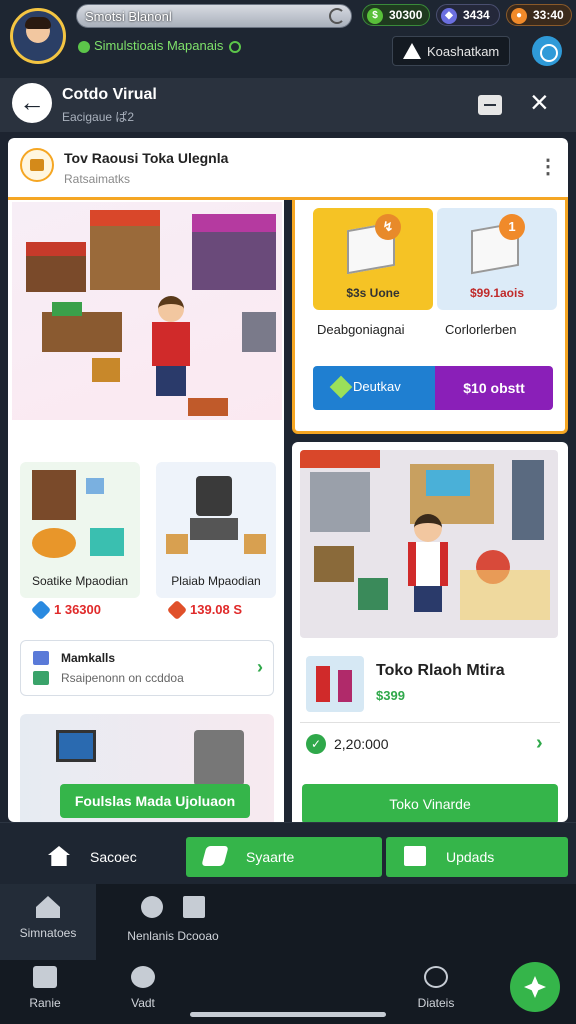 The width and height of the screenshot is (576, 1024). Describe the element at coordinates (177, 610) in the screenshot. I see `ruby-icon` at that location.